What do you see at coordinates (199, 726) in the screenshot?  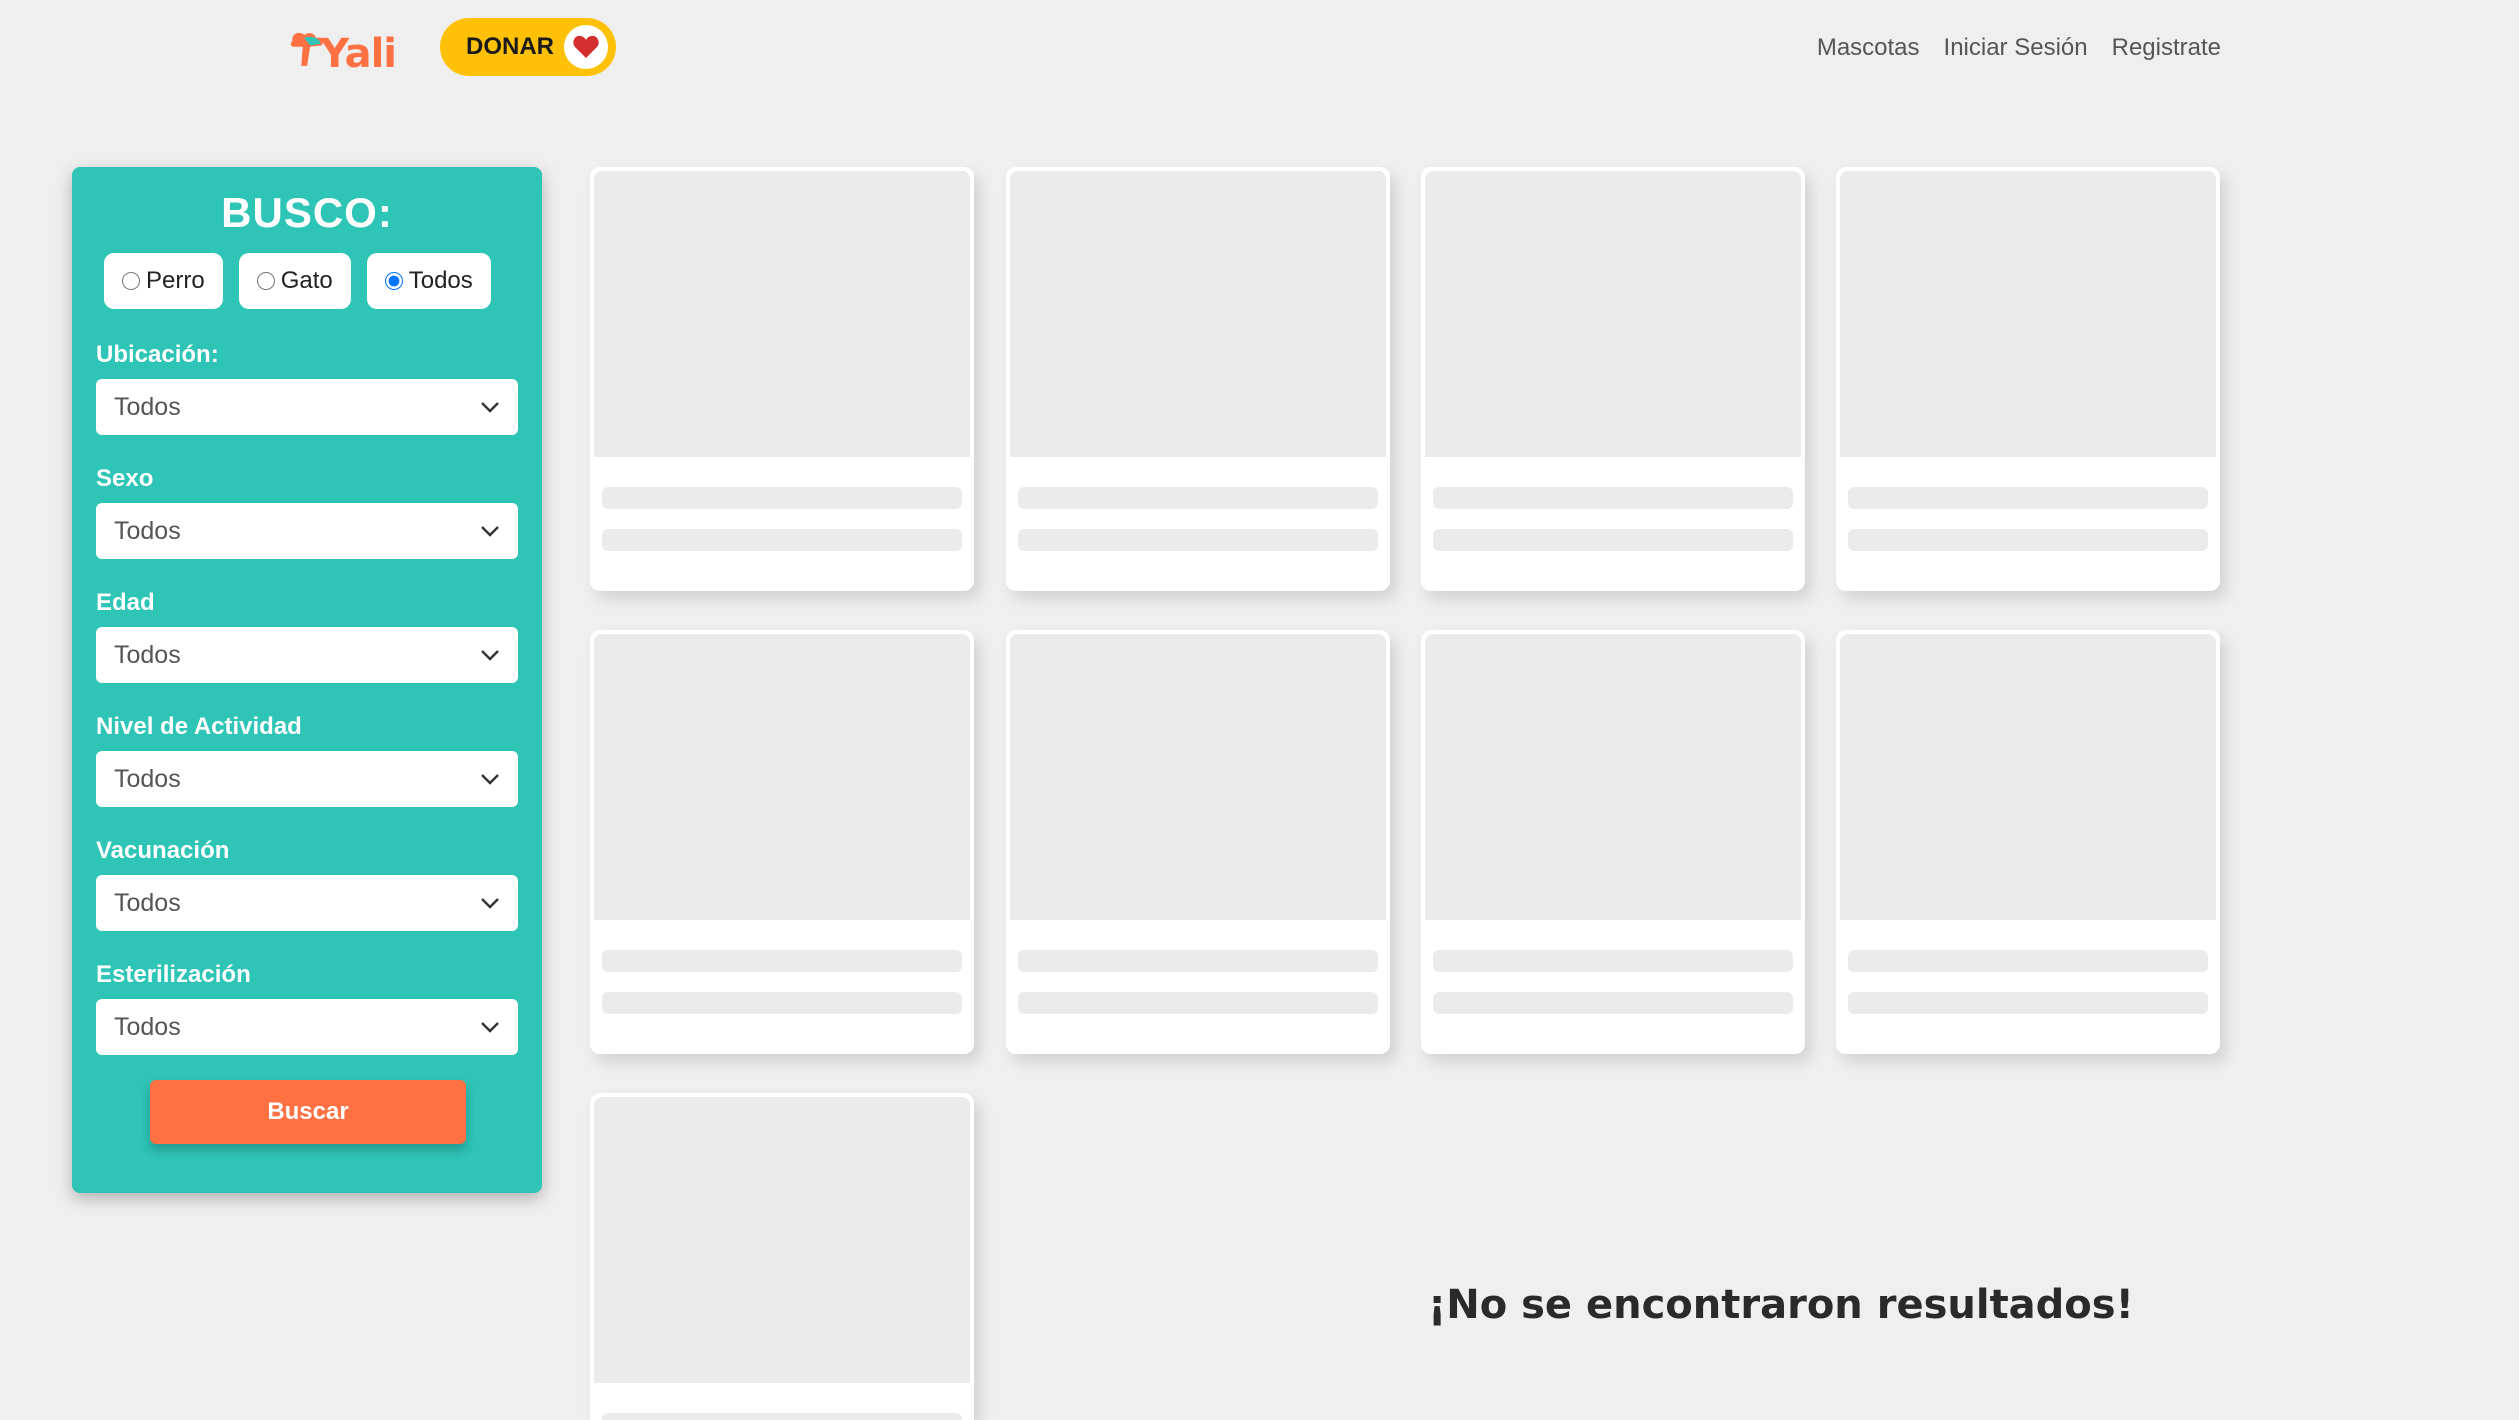 I see `label-nivel-actividad: Nivel de Actividad` at bounding box center [199, 726].